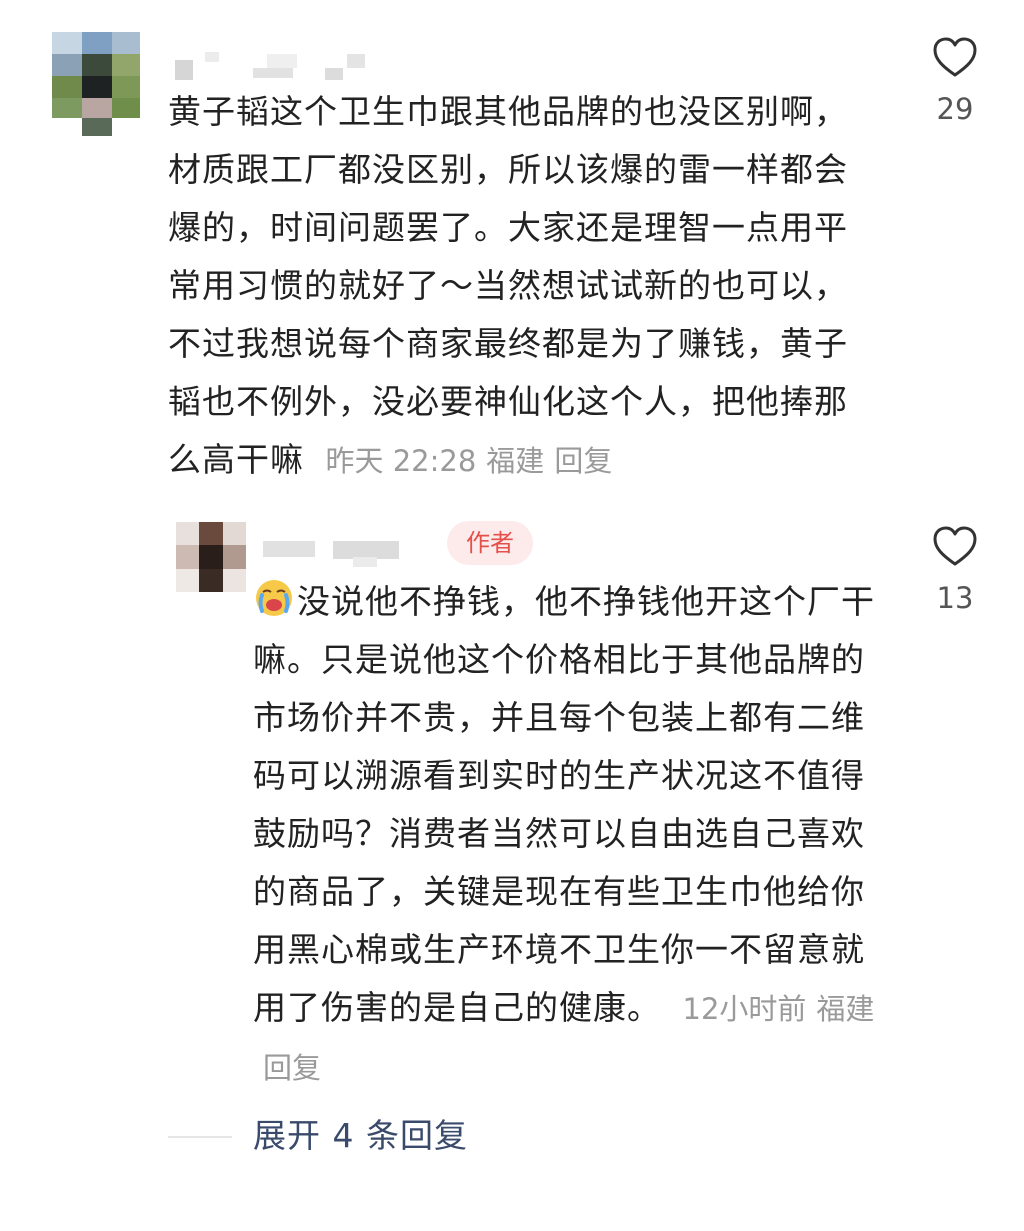 This screenshot has height=1231, width=1024. What do you see at coordinates (583, 461) in the screenshot?
I see `comment-reply-button: 回复` at bounding box center [583, 461].